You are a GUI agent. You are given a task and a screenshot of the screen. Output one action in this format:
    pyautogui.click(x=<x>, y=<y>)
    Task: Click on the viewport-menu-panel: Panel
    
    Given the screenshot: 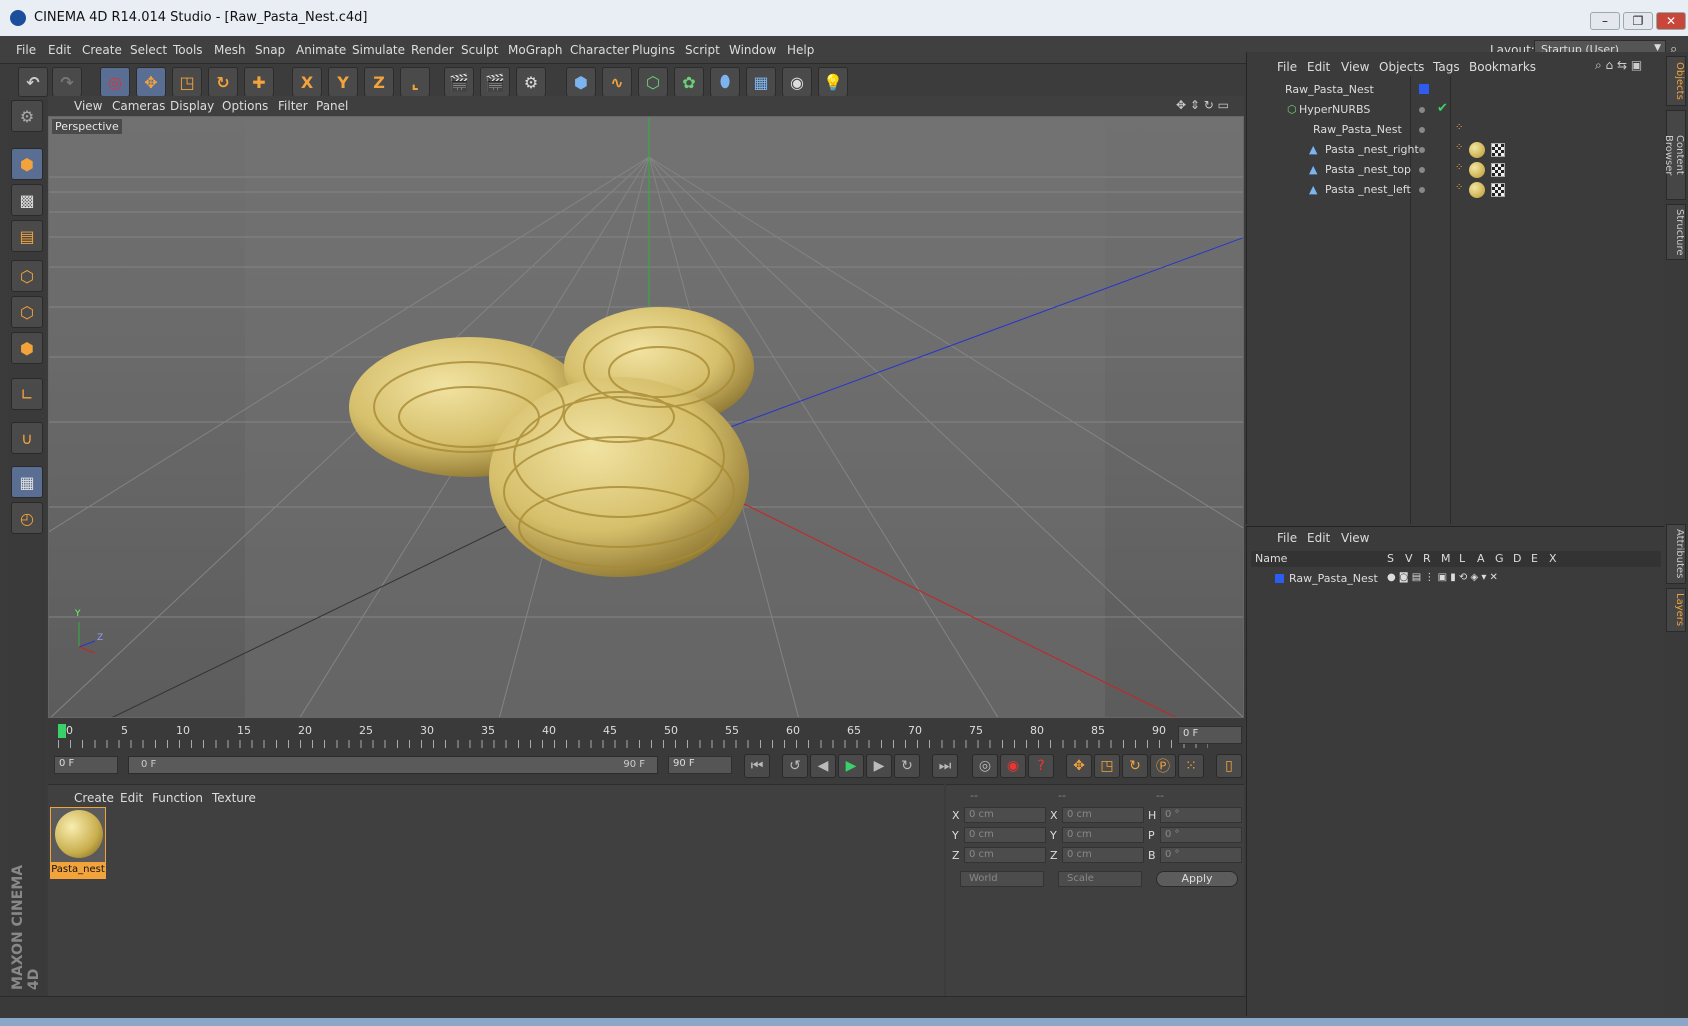 What is the action you would take?
    pyautogui.click(x=332, y=106)
    